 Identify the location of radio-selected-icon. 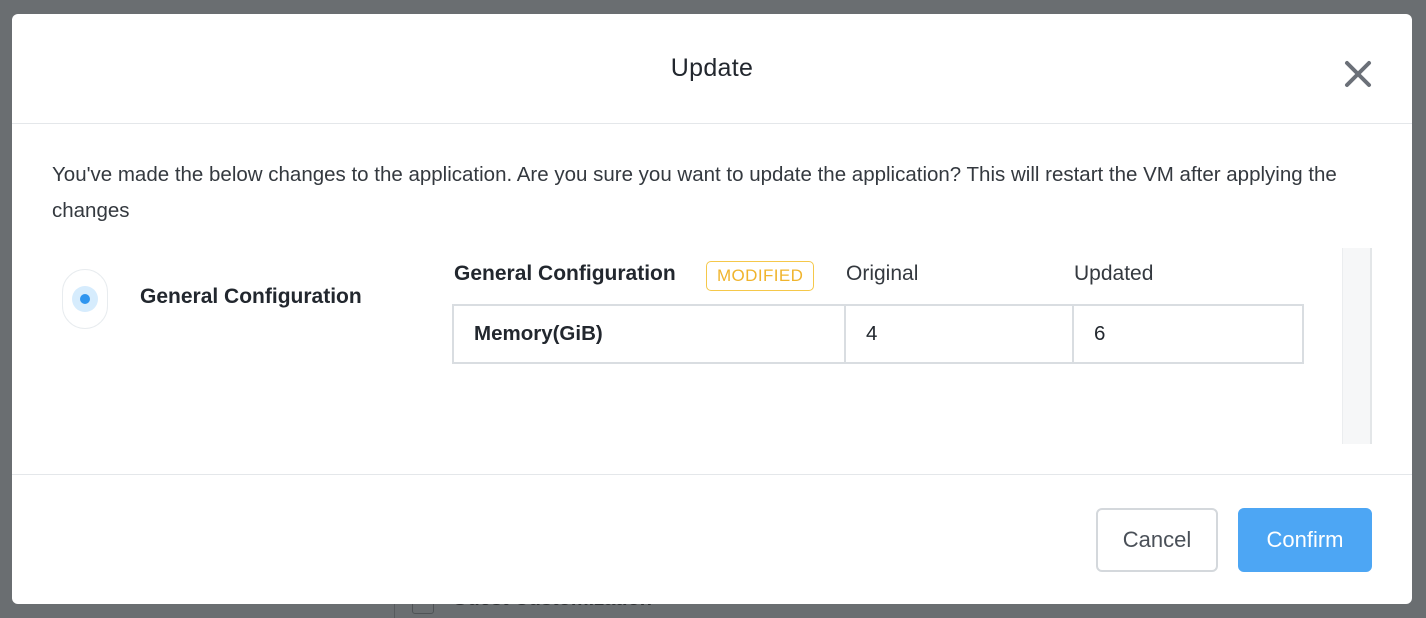
(85, 299).